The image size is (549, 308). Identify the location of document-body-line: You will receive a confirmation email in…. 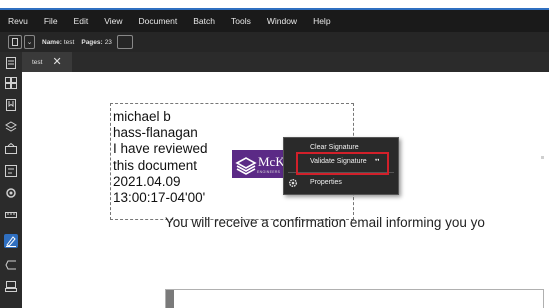
(325, 222).